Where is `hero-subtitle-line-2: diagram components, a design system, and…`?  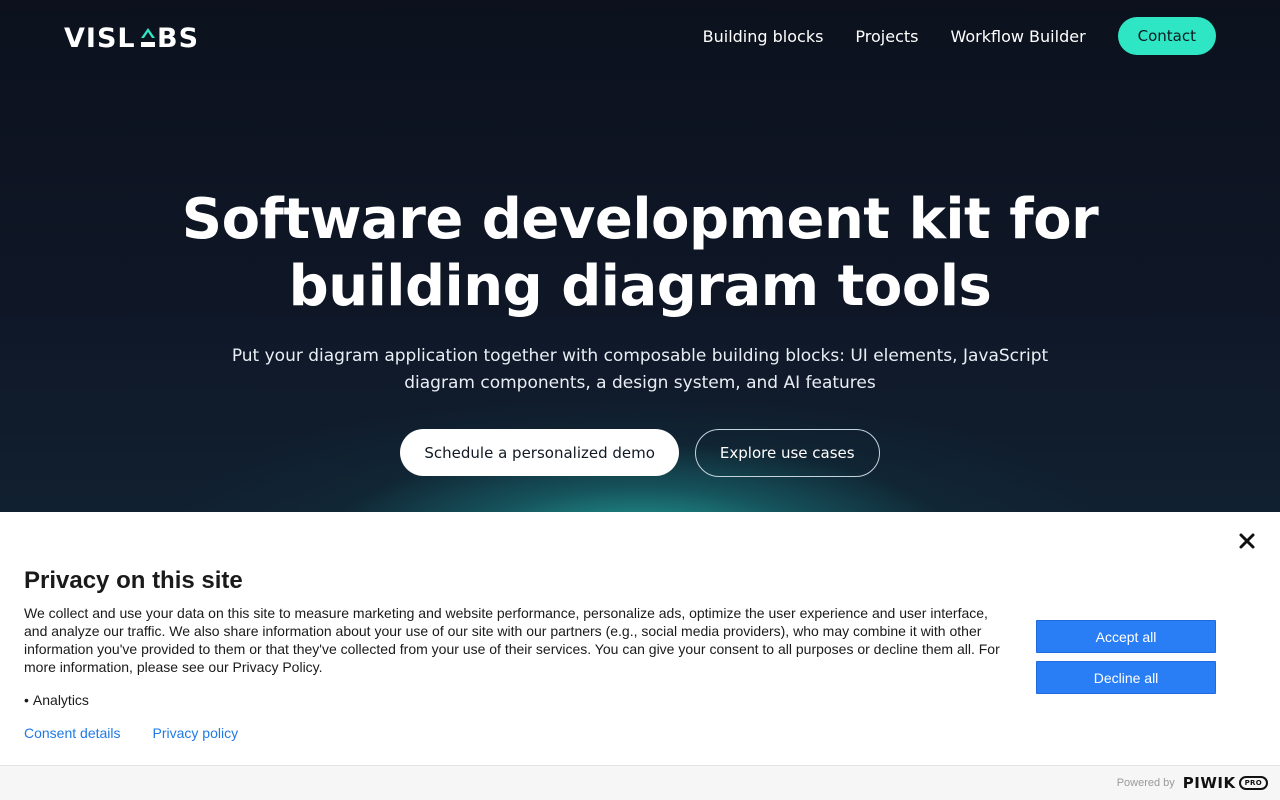 hero-subtitle-line-2: diagram components, a design system, and… is located at coordinates (640, 383).